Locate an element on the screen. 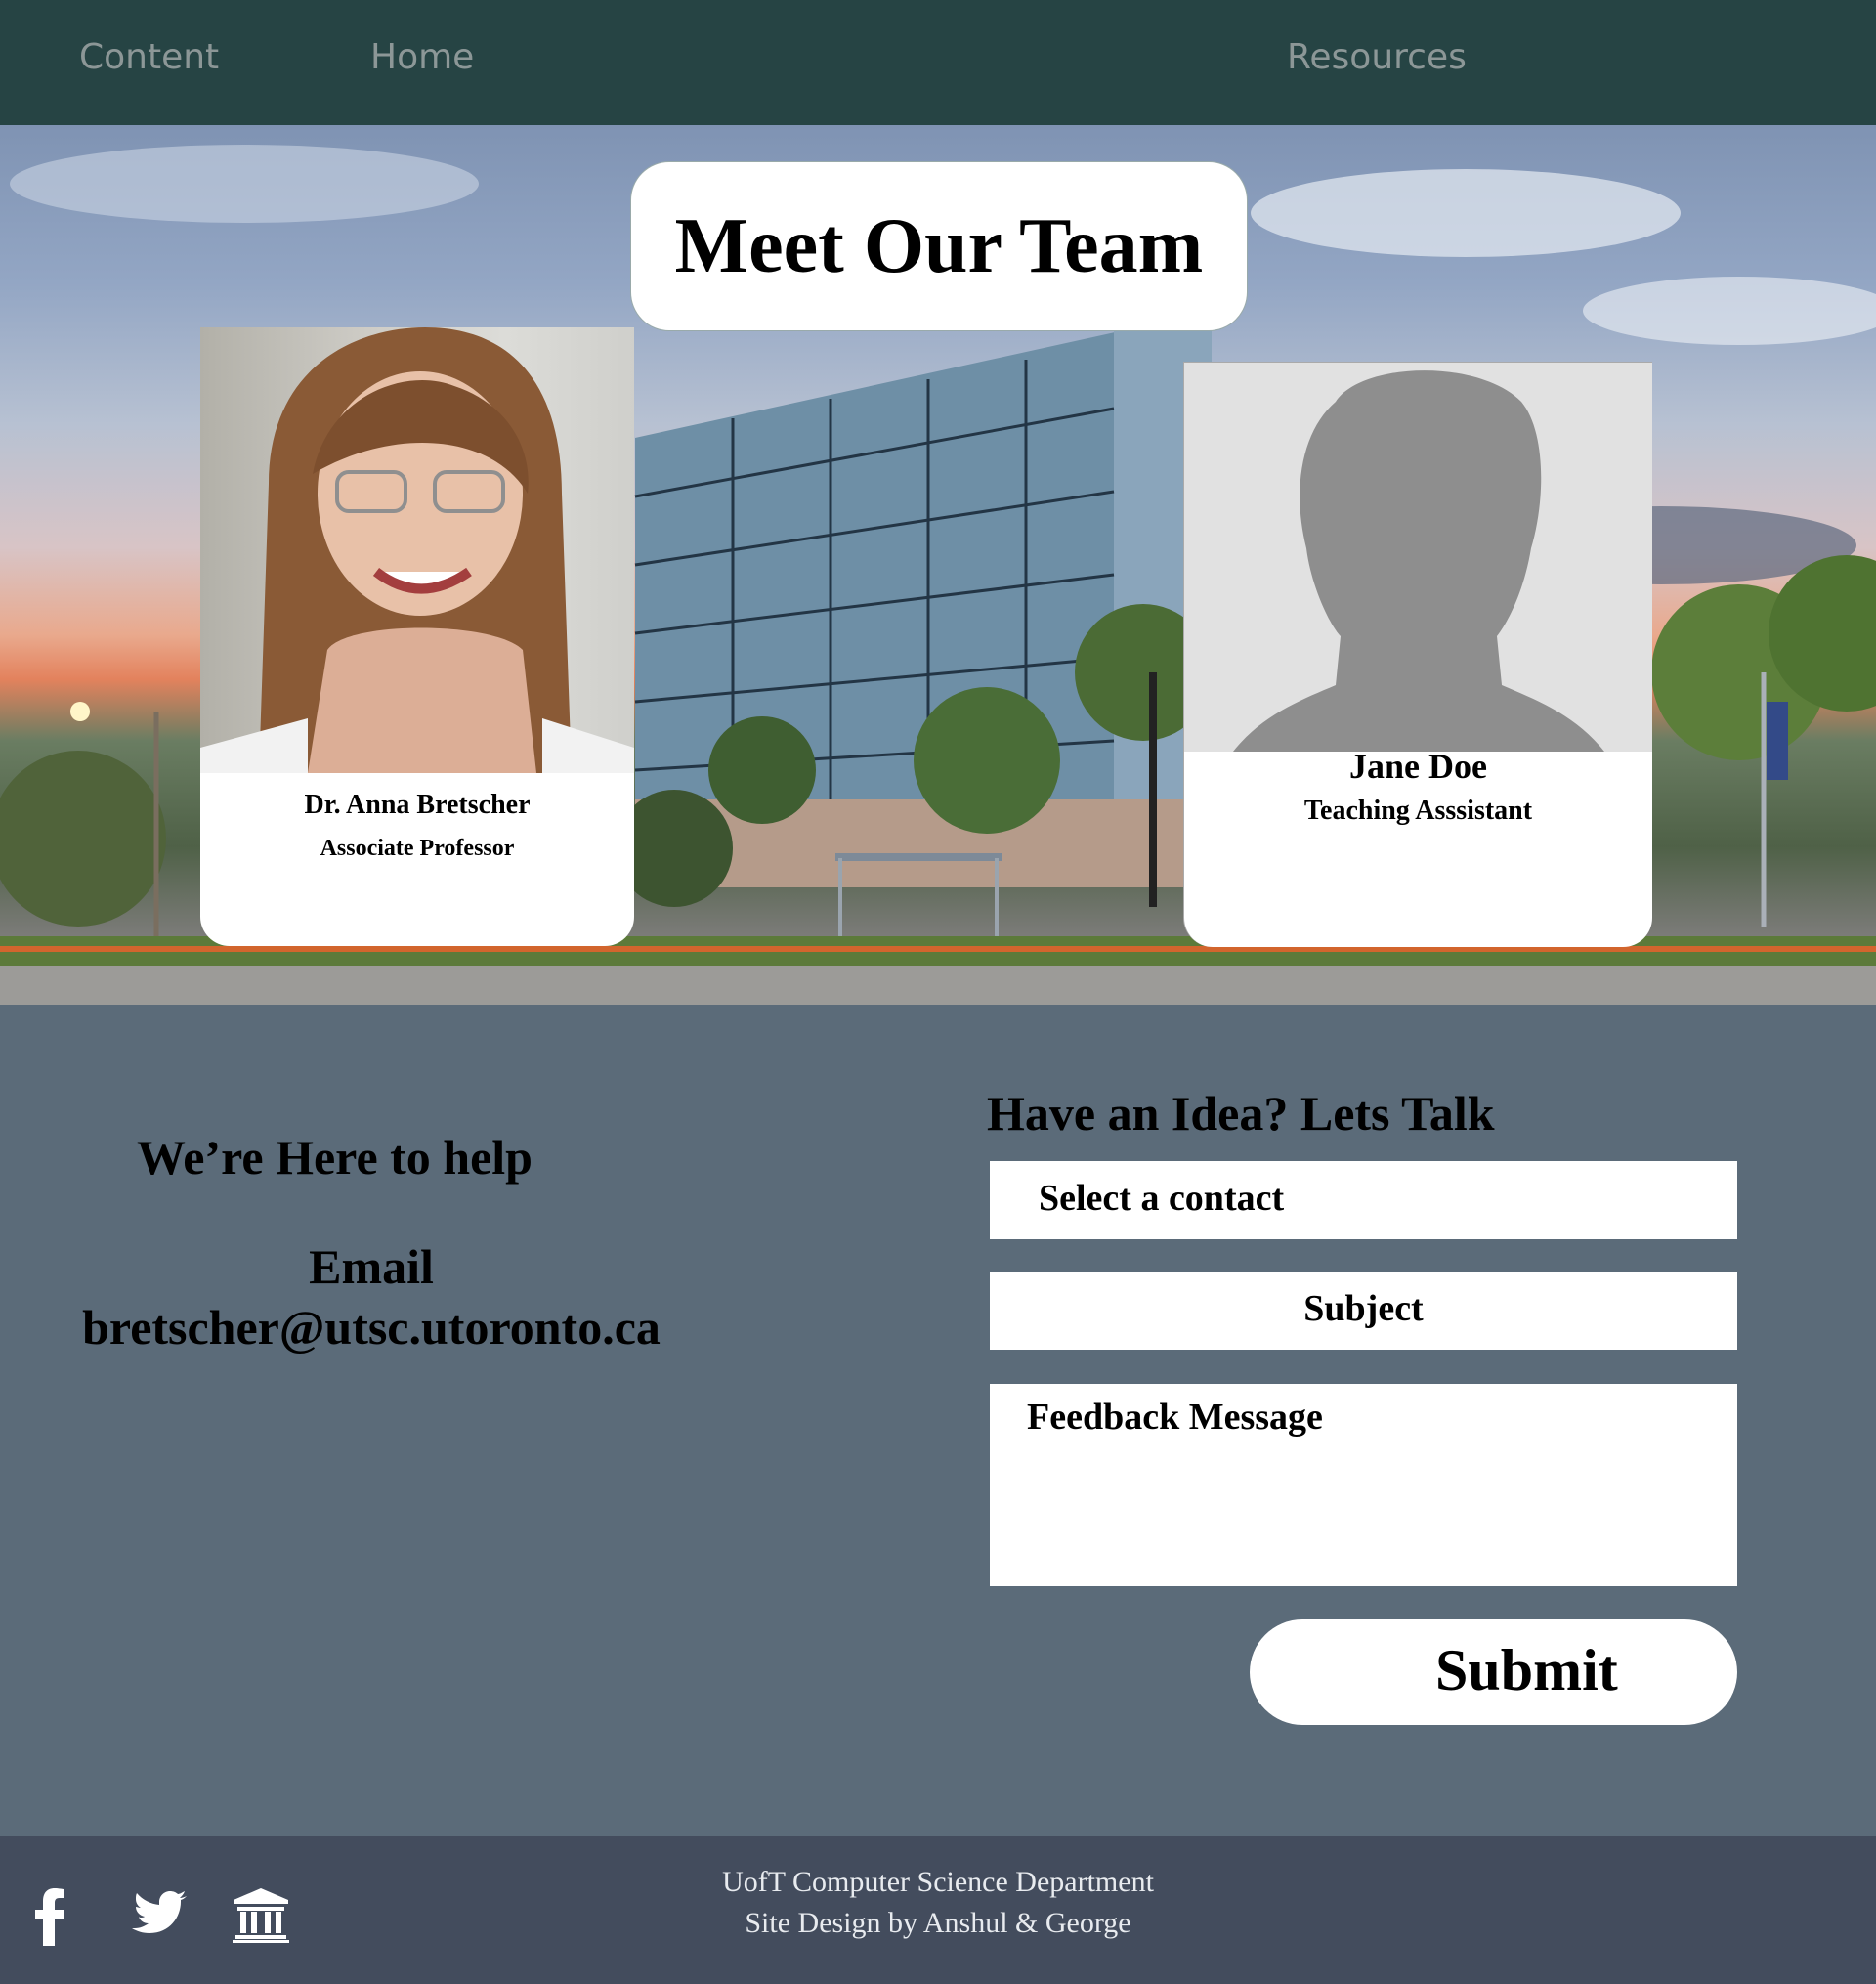  contact-select: Select a contact is located at coordinates (1363, 1200).